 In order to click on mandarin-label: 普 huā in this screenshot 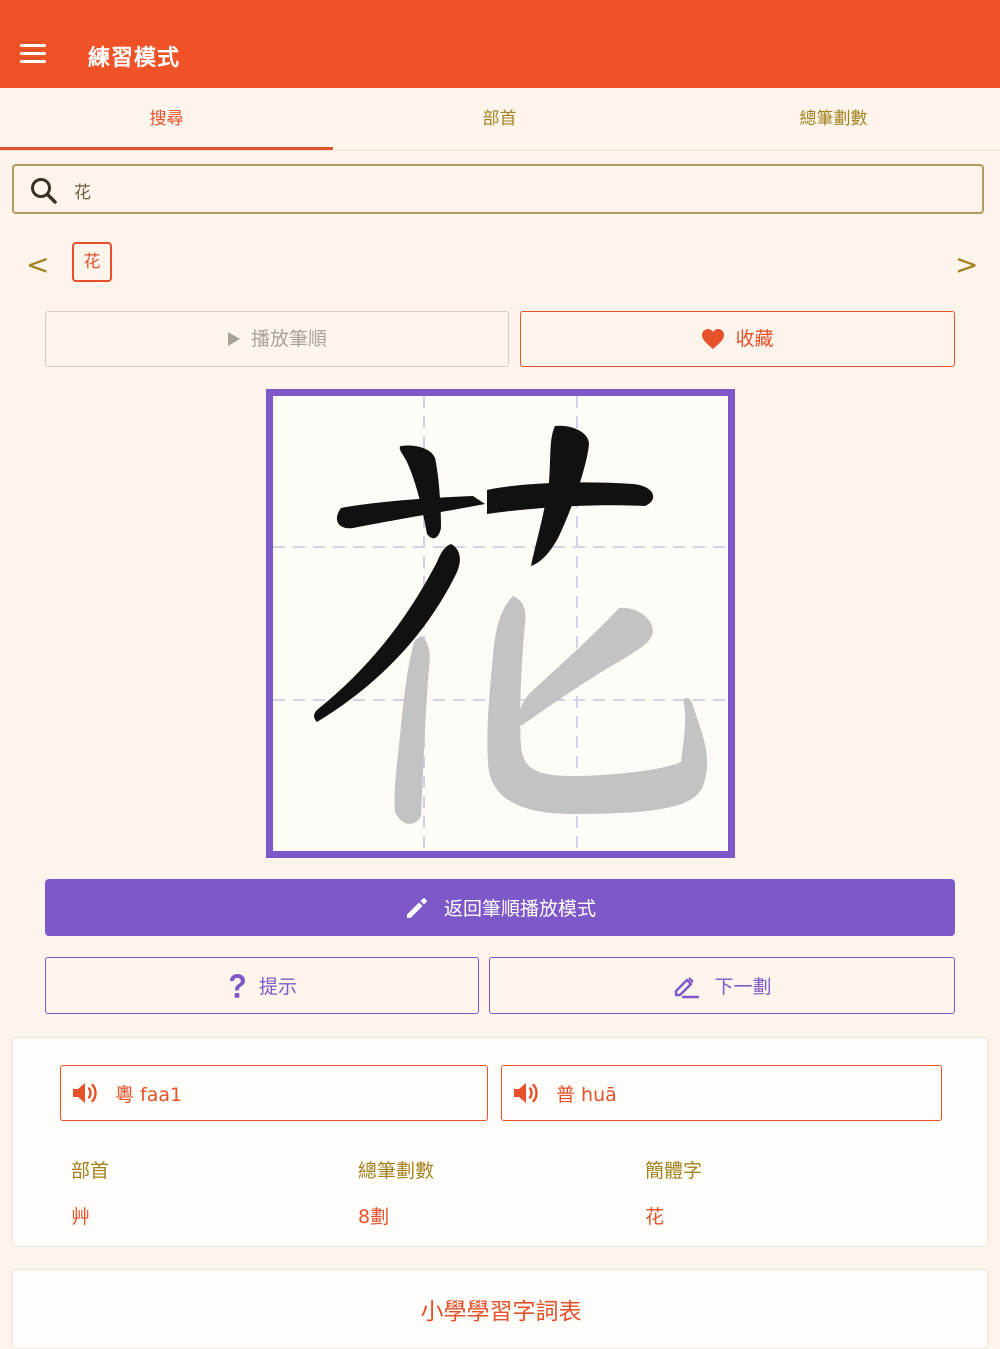, I will do `click(586, 1094)`.